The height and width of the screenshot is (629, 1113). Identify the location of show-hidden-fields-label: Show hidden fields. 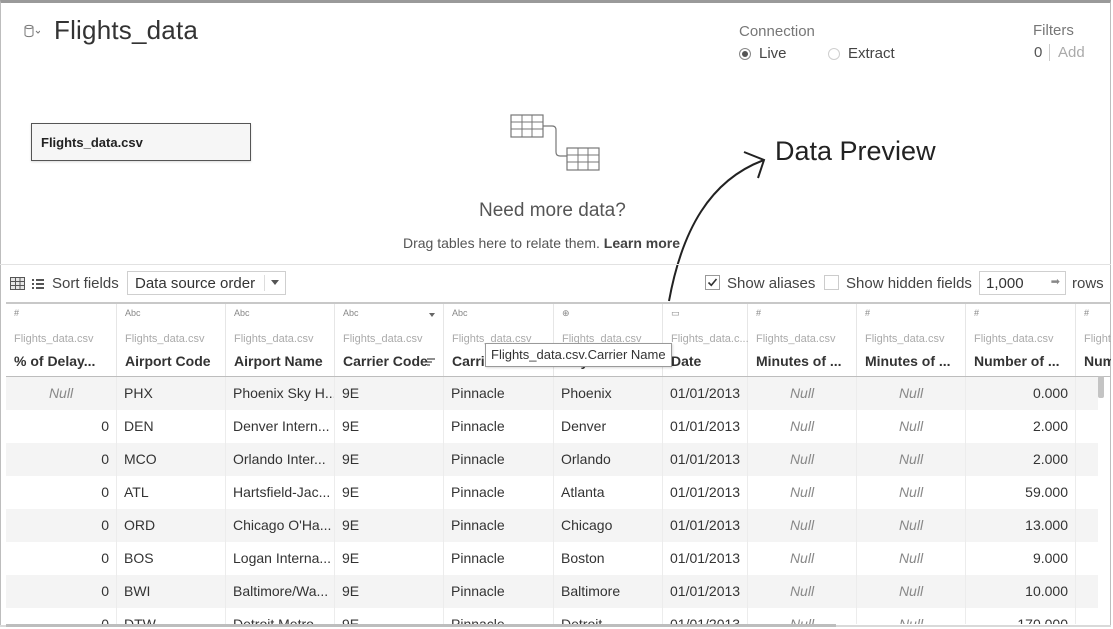
(909, 283).